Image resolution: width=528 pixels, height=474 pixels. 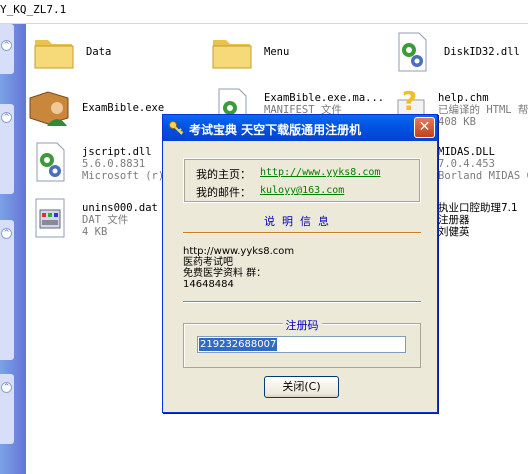 What do you see at coordinates (123, 176) in the screenshot?
I see `file-company: Microsoft (r)` at bounding box center [123, 176].